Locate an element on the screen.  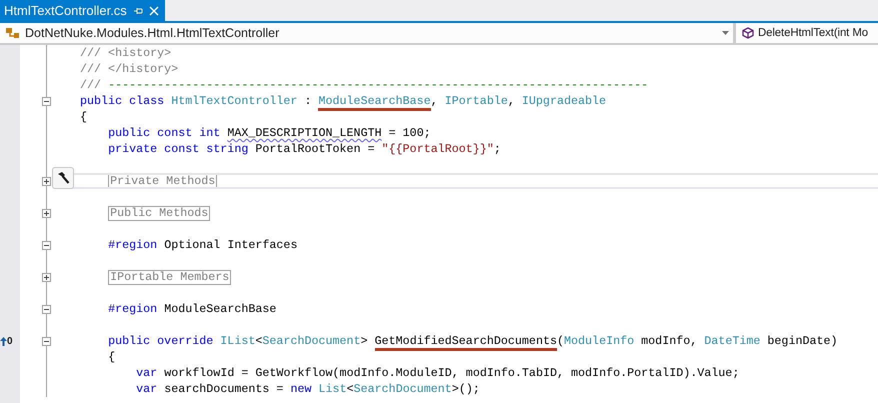
type-name: IPortable is located at coordinates (476, 101).